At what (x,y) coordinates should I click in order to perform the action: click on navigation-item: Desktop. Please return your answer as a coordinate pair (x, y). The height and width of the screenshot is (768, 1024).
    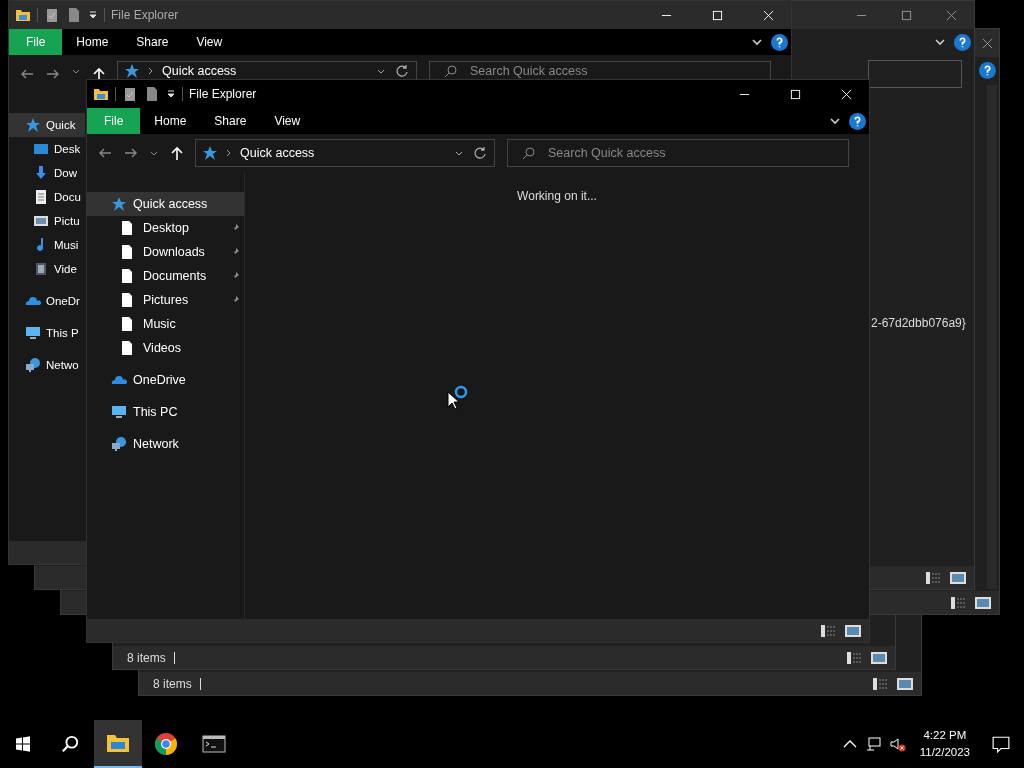
    Looking at the image, I should click on (165, 228).